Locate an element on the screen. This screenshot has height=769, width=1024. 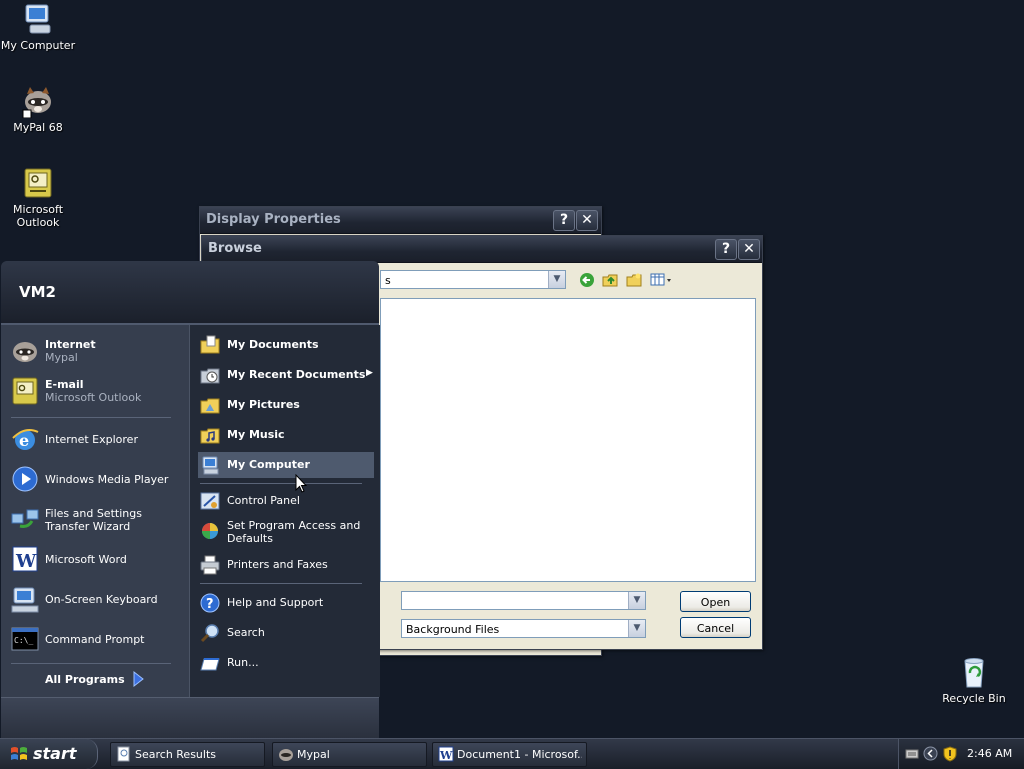
place-my-pictures: My Pictures is located at coordinates (286, 405).